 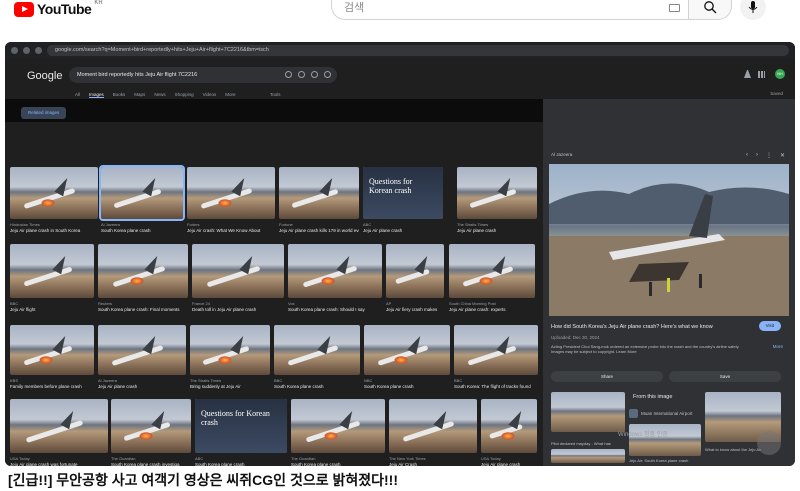 I want to click on tools-button: Tools, so click(x=275, y=94).